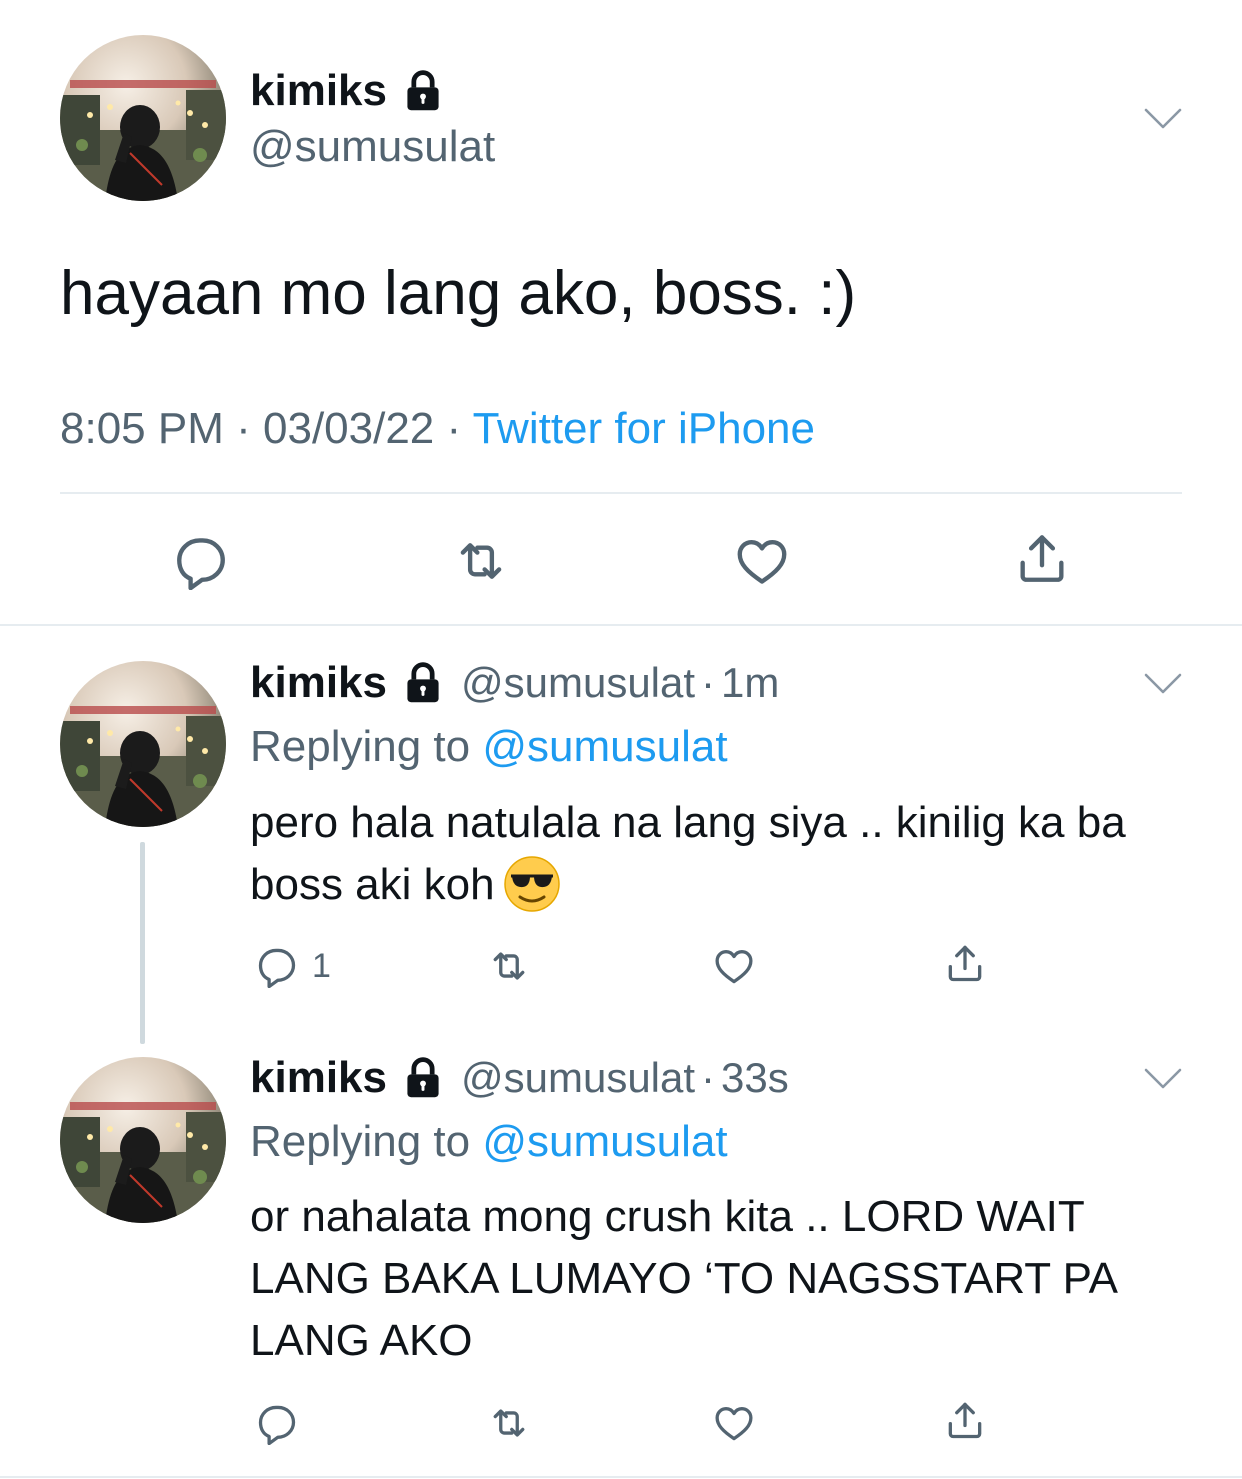 This screenshot has width=1242, height=1479. I want to click on tweet-time: 8:05 PM, so click(142, 428).